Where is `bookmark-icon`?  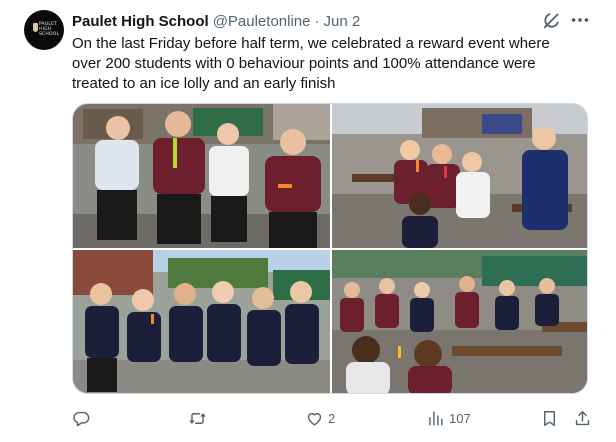 bookmark-icon is located at coordinates (549, 418).